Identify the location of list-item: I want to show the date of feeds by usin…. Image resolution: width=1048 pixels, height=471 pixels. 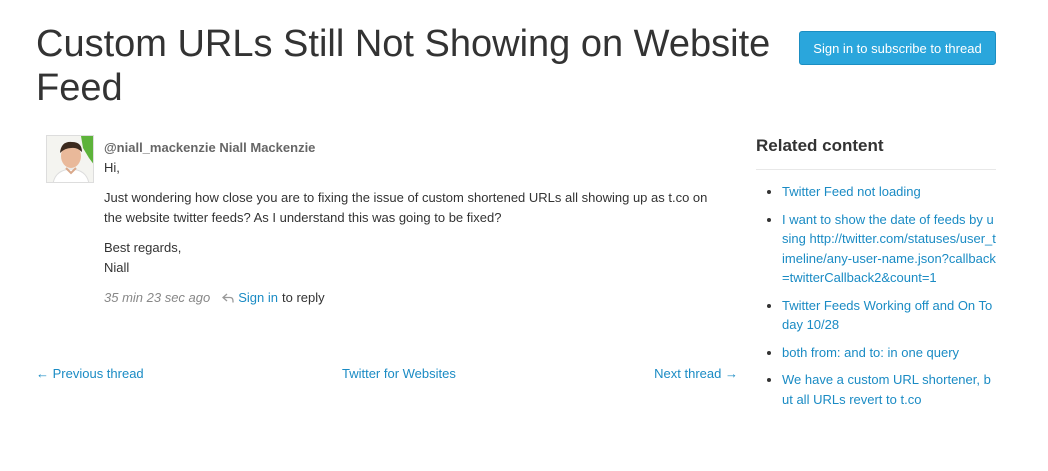
(889, 249).